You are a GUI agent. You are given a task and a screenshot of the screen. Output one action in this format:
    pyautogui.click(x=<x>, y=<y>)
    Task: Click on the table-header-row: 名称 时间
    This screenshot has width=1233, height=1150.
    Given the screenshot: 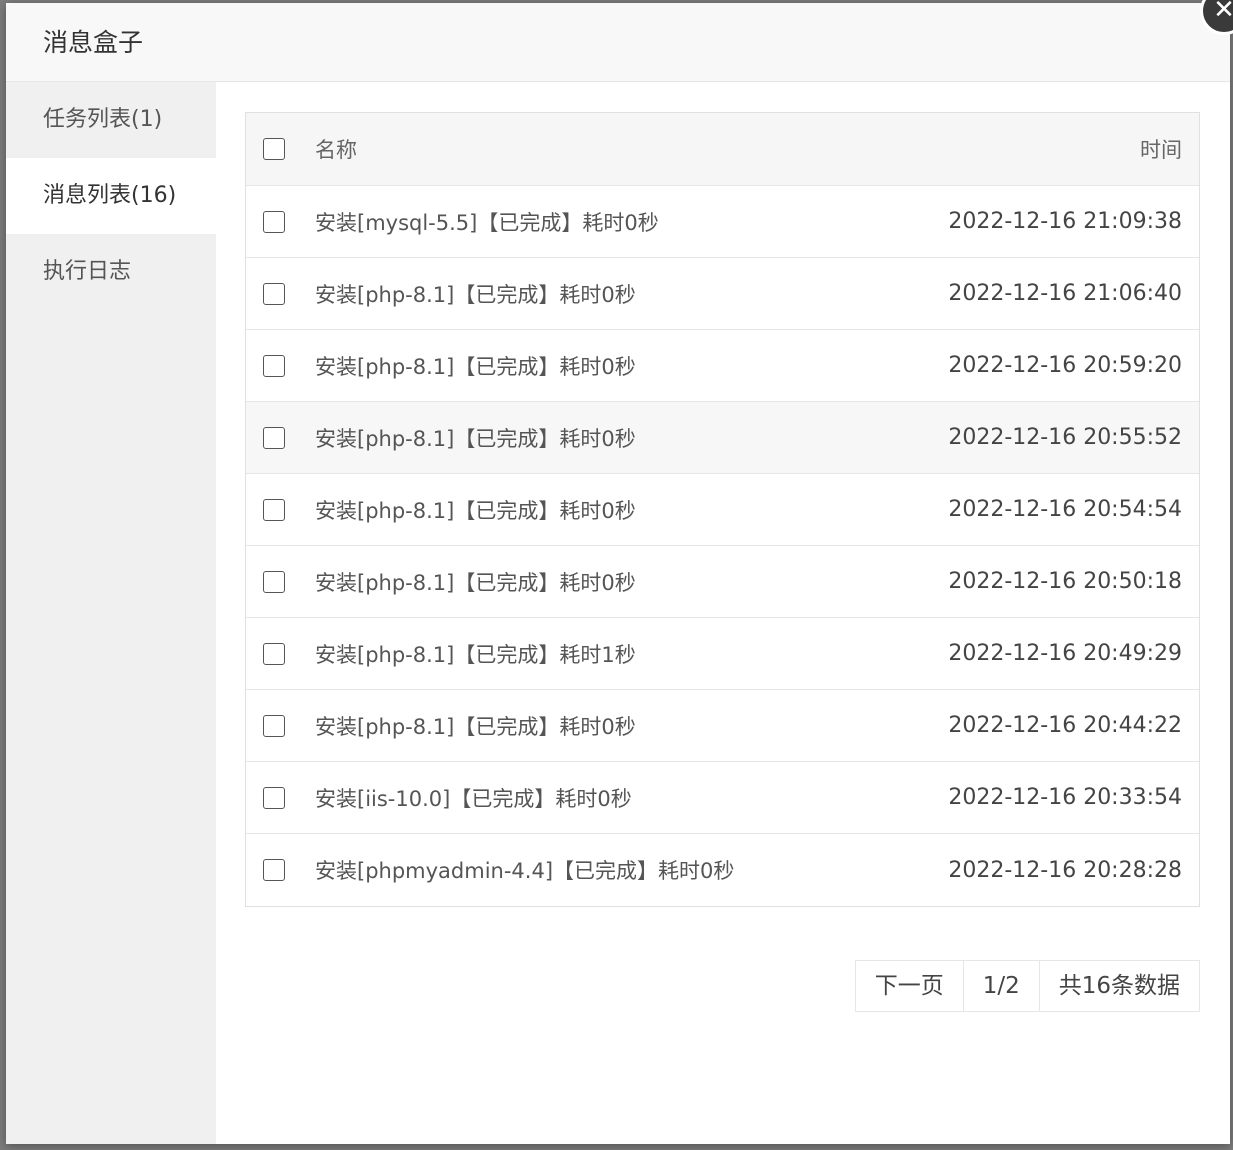 What is the action you would take?
    pyautogui.click(x=722, y=149)
    